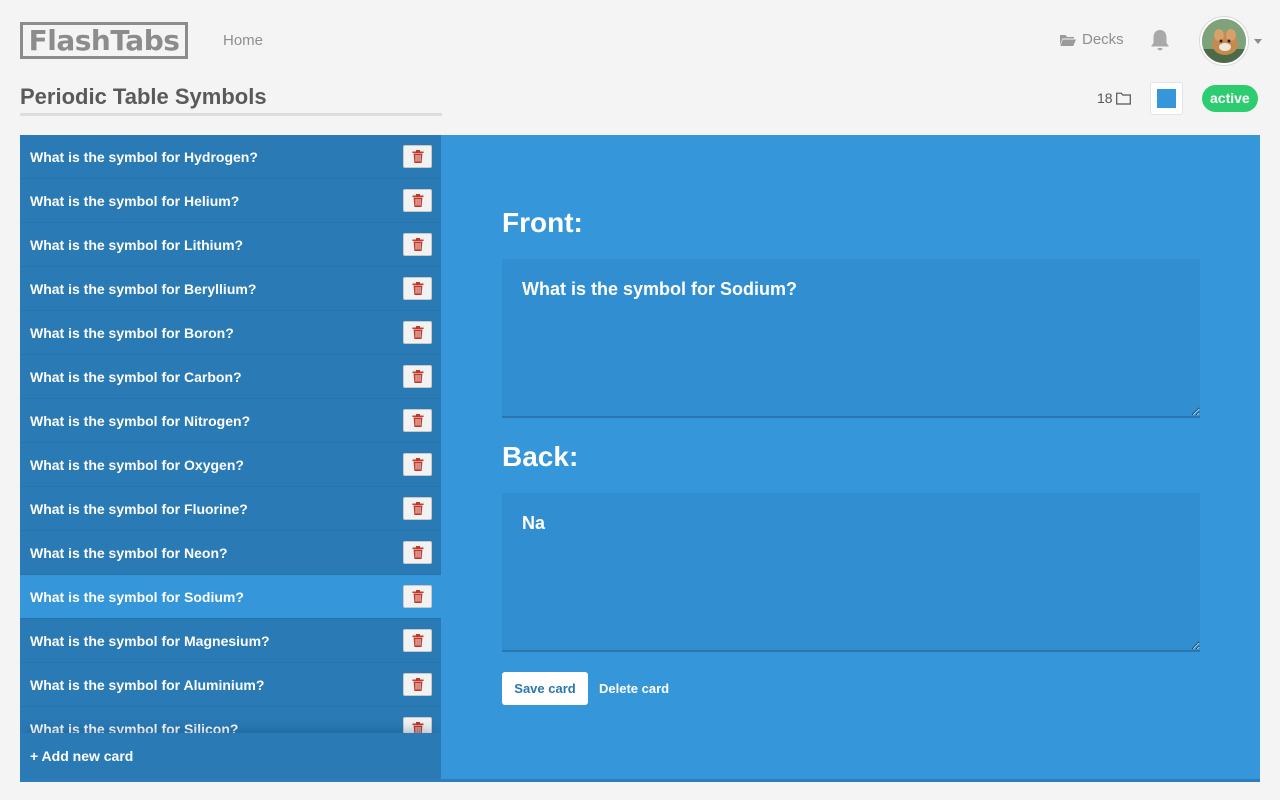  I want to click on save-card-button: Save card, so click(545, 688).